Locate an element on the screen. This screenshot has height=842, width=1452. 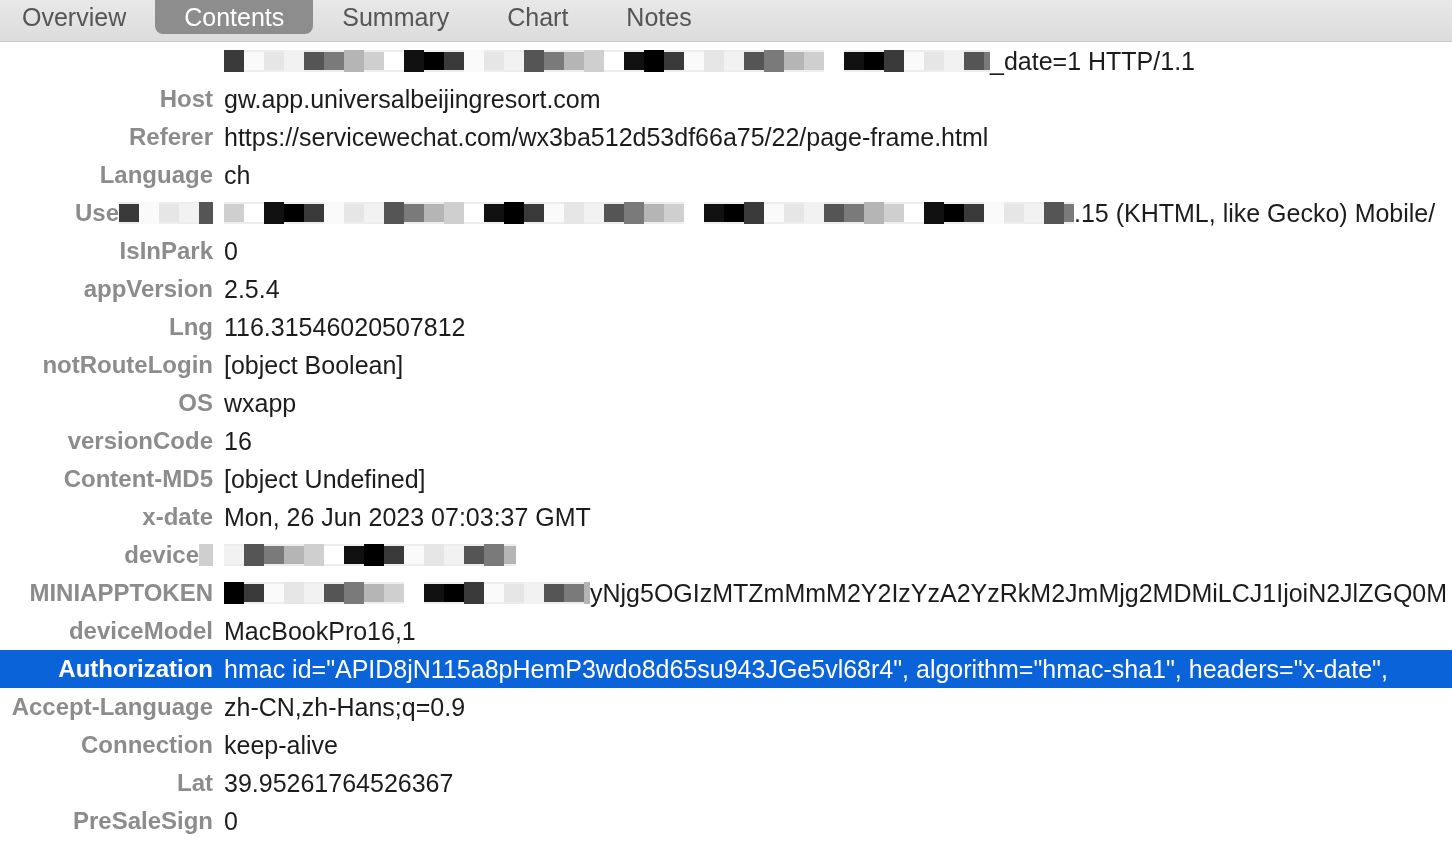
header-value: keep-alive is located at coordinates (281, 745).